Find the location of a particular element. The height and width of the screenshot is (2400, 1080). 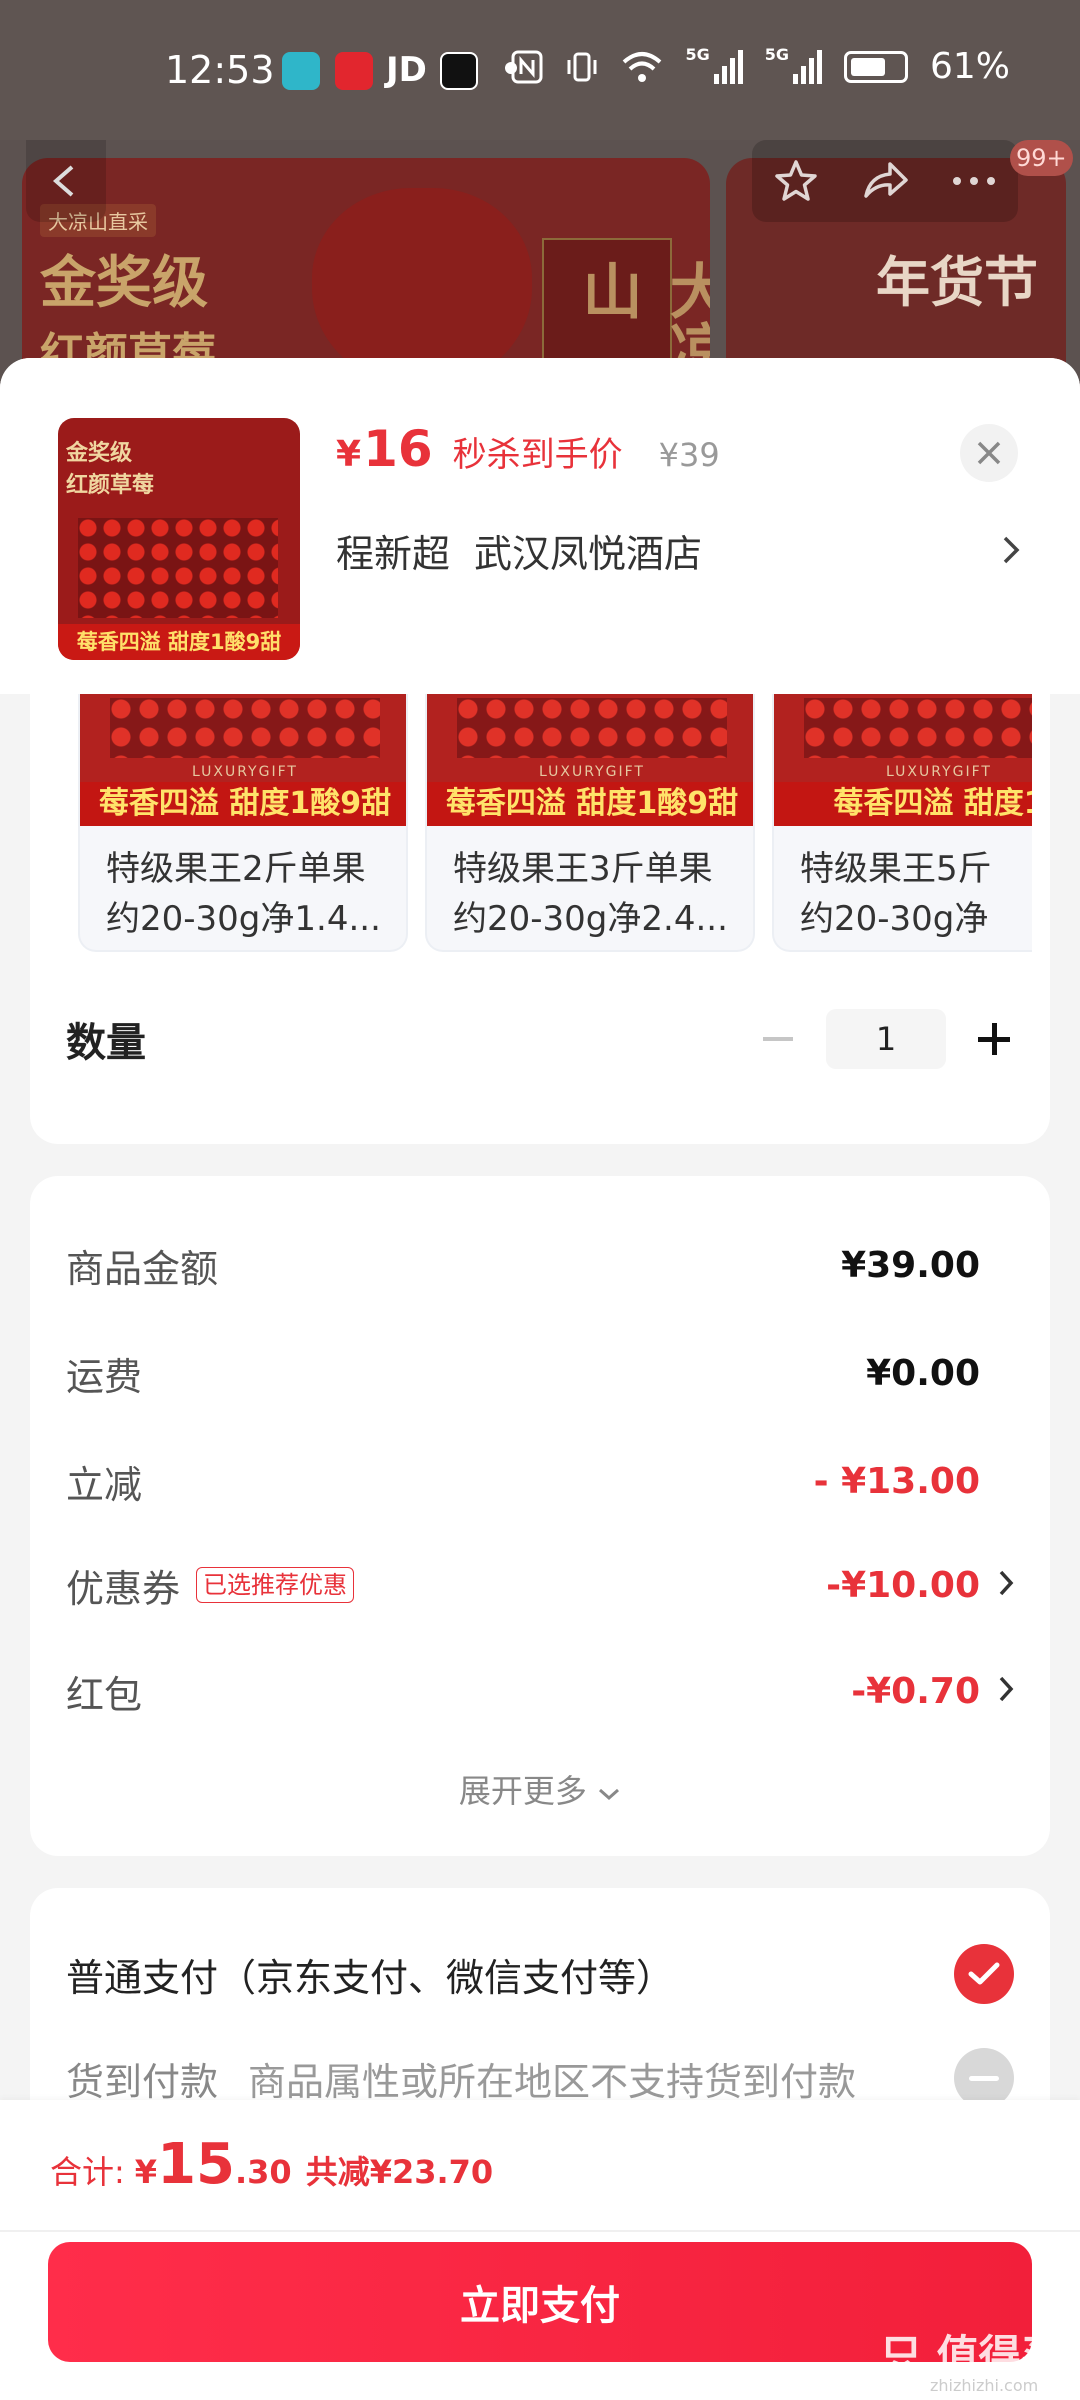

close-icon is located at coordinates (989, 453).